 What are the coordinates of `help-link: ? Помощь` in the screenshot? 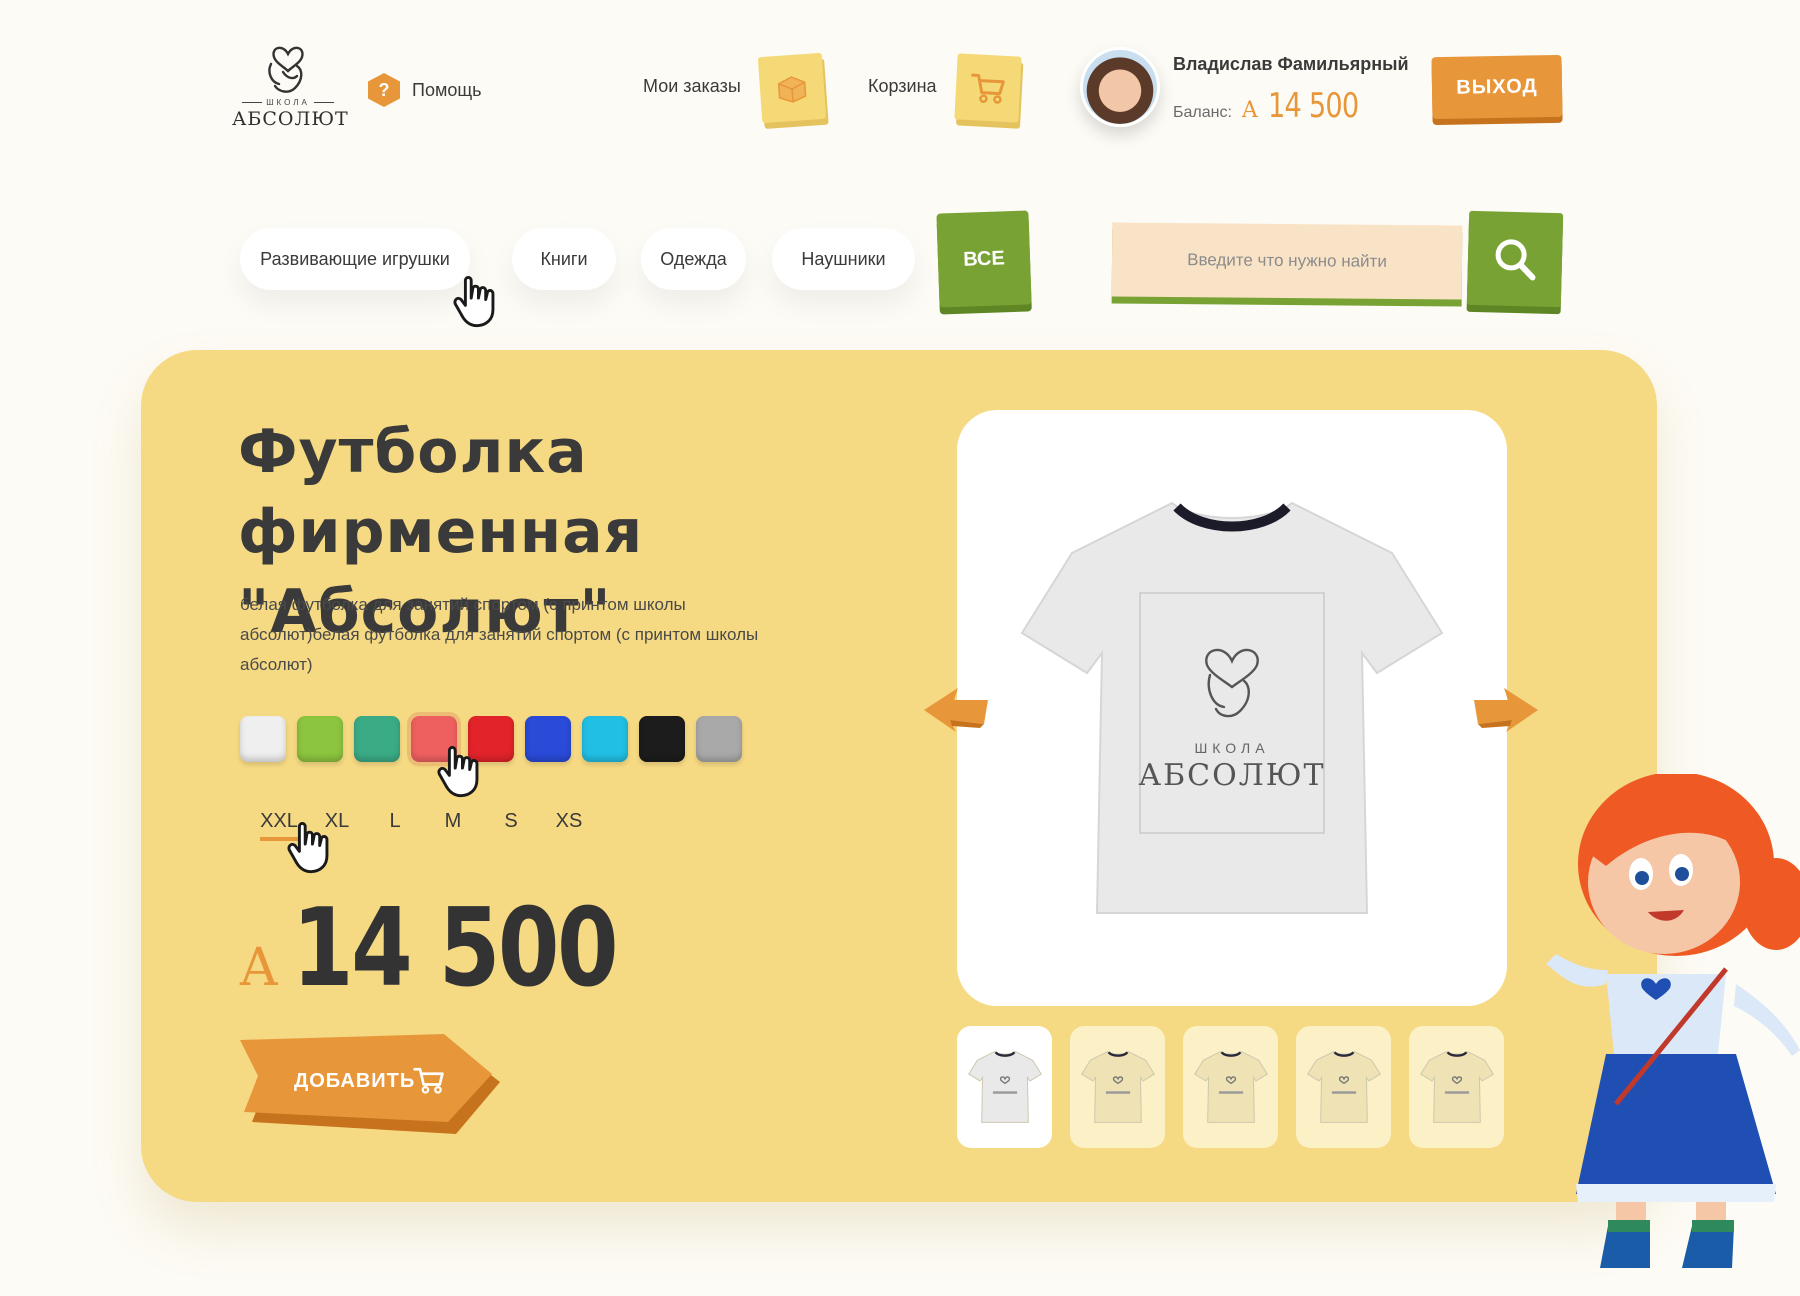 It's located at (425, 90).